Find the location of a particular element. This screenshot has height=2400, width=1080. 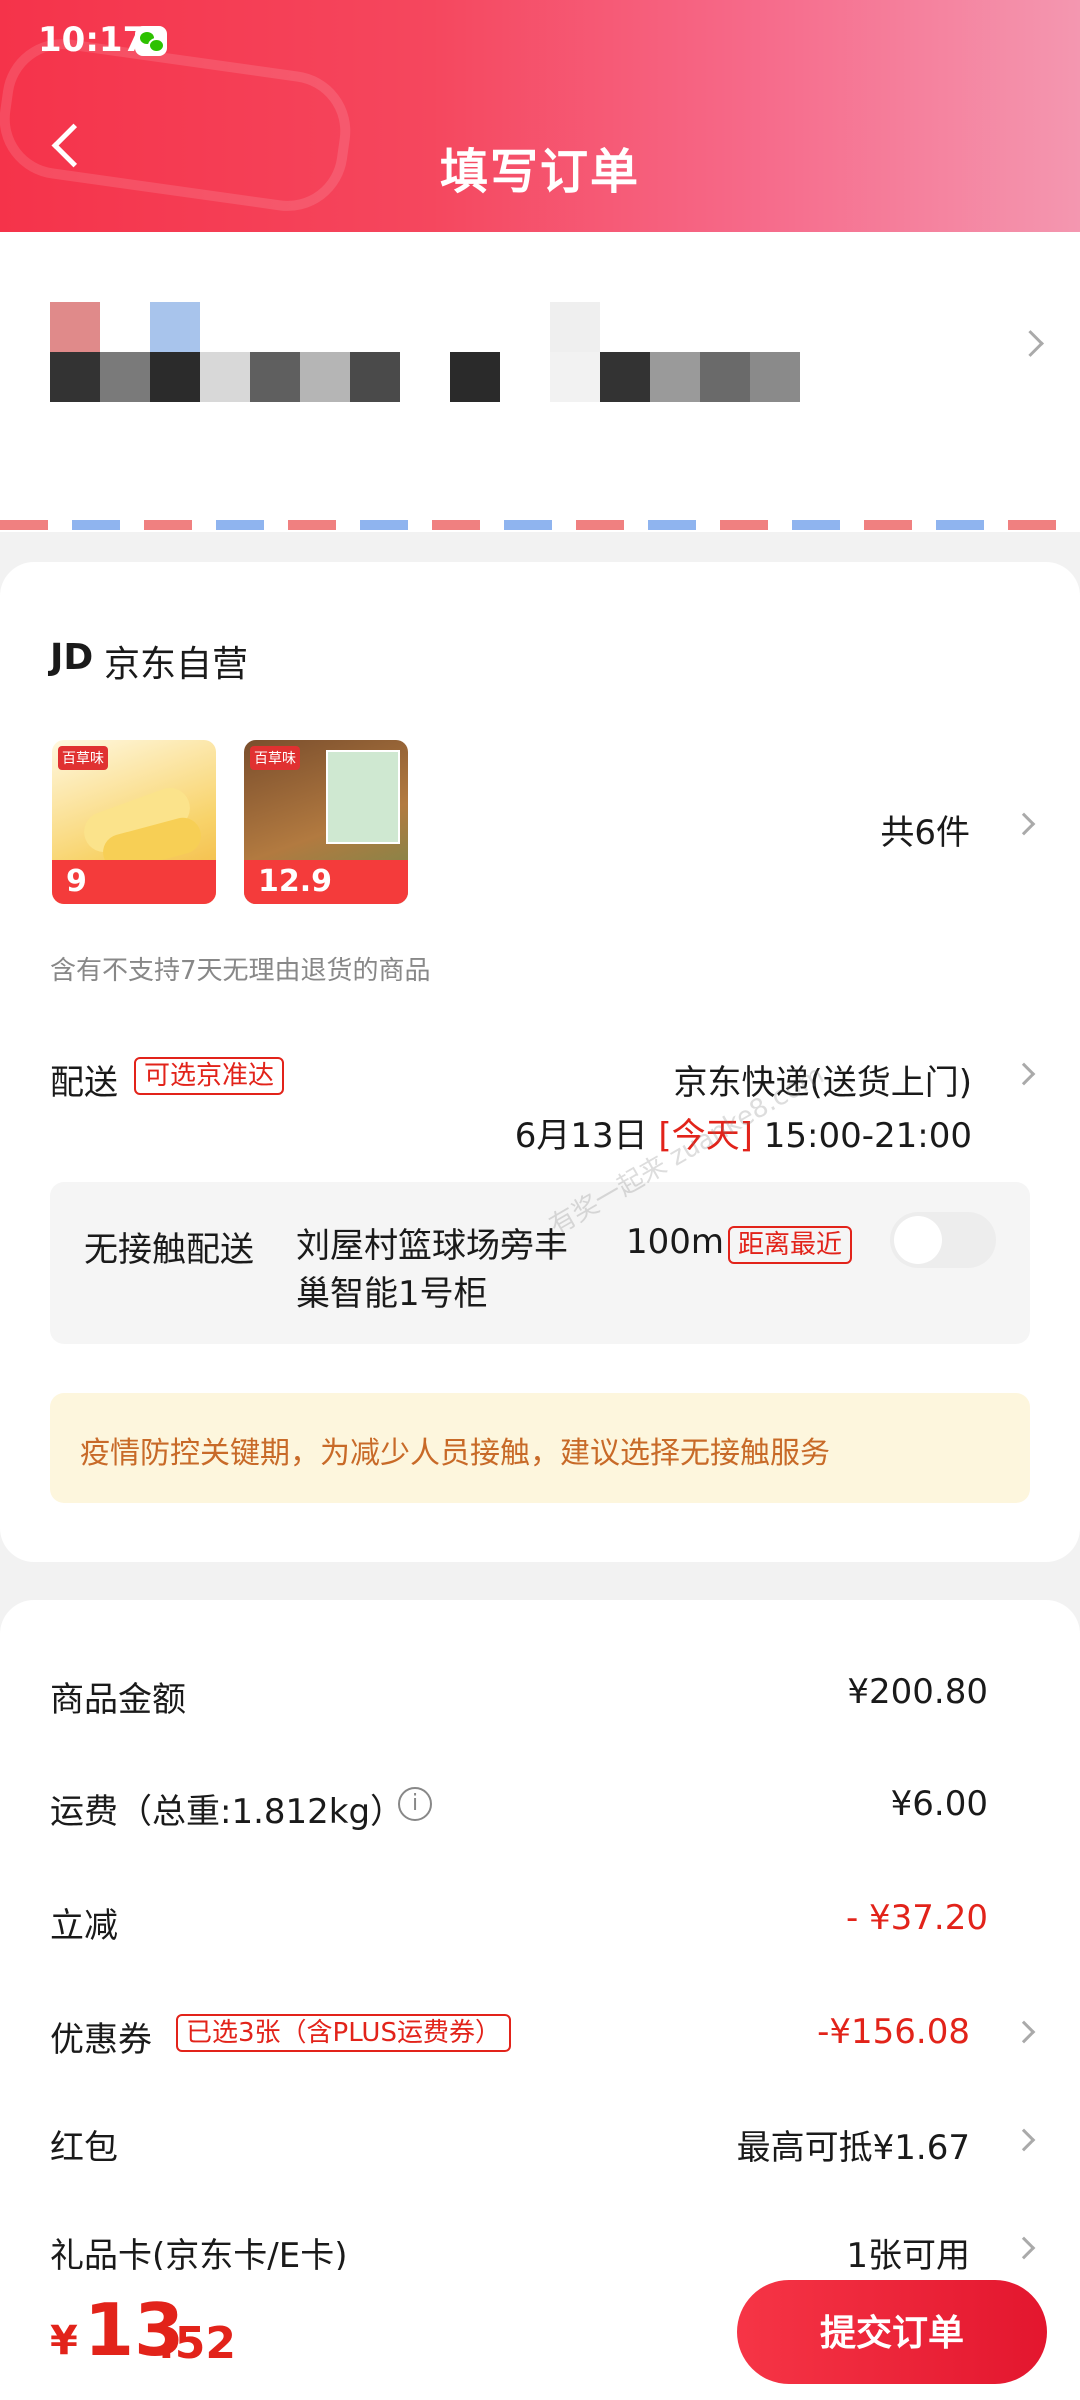

redpacket-value: 最高可抵¥1.67 is located at coordinates (853, 2144).